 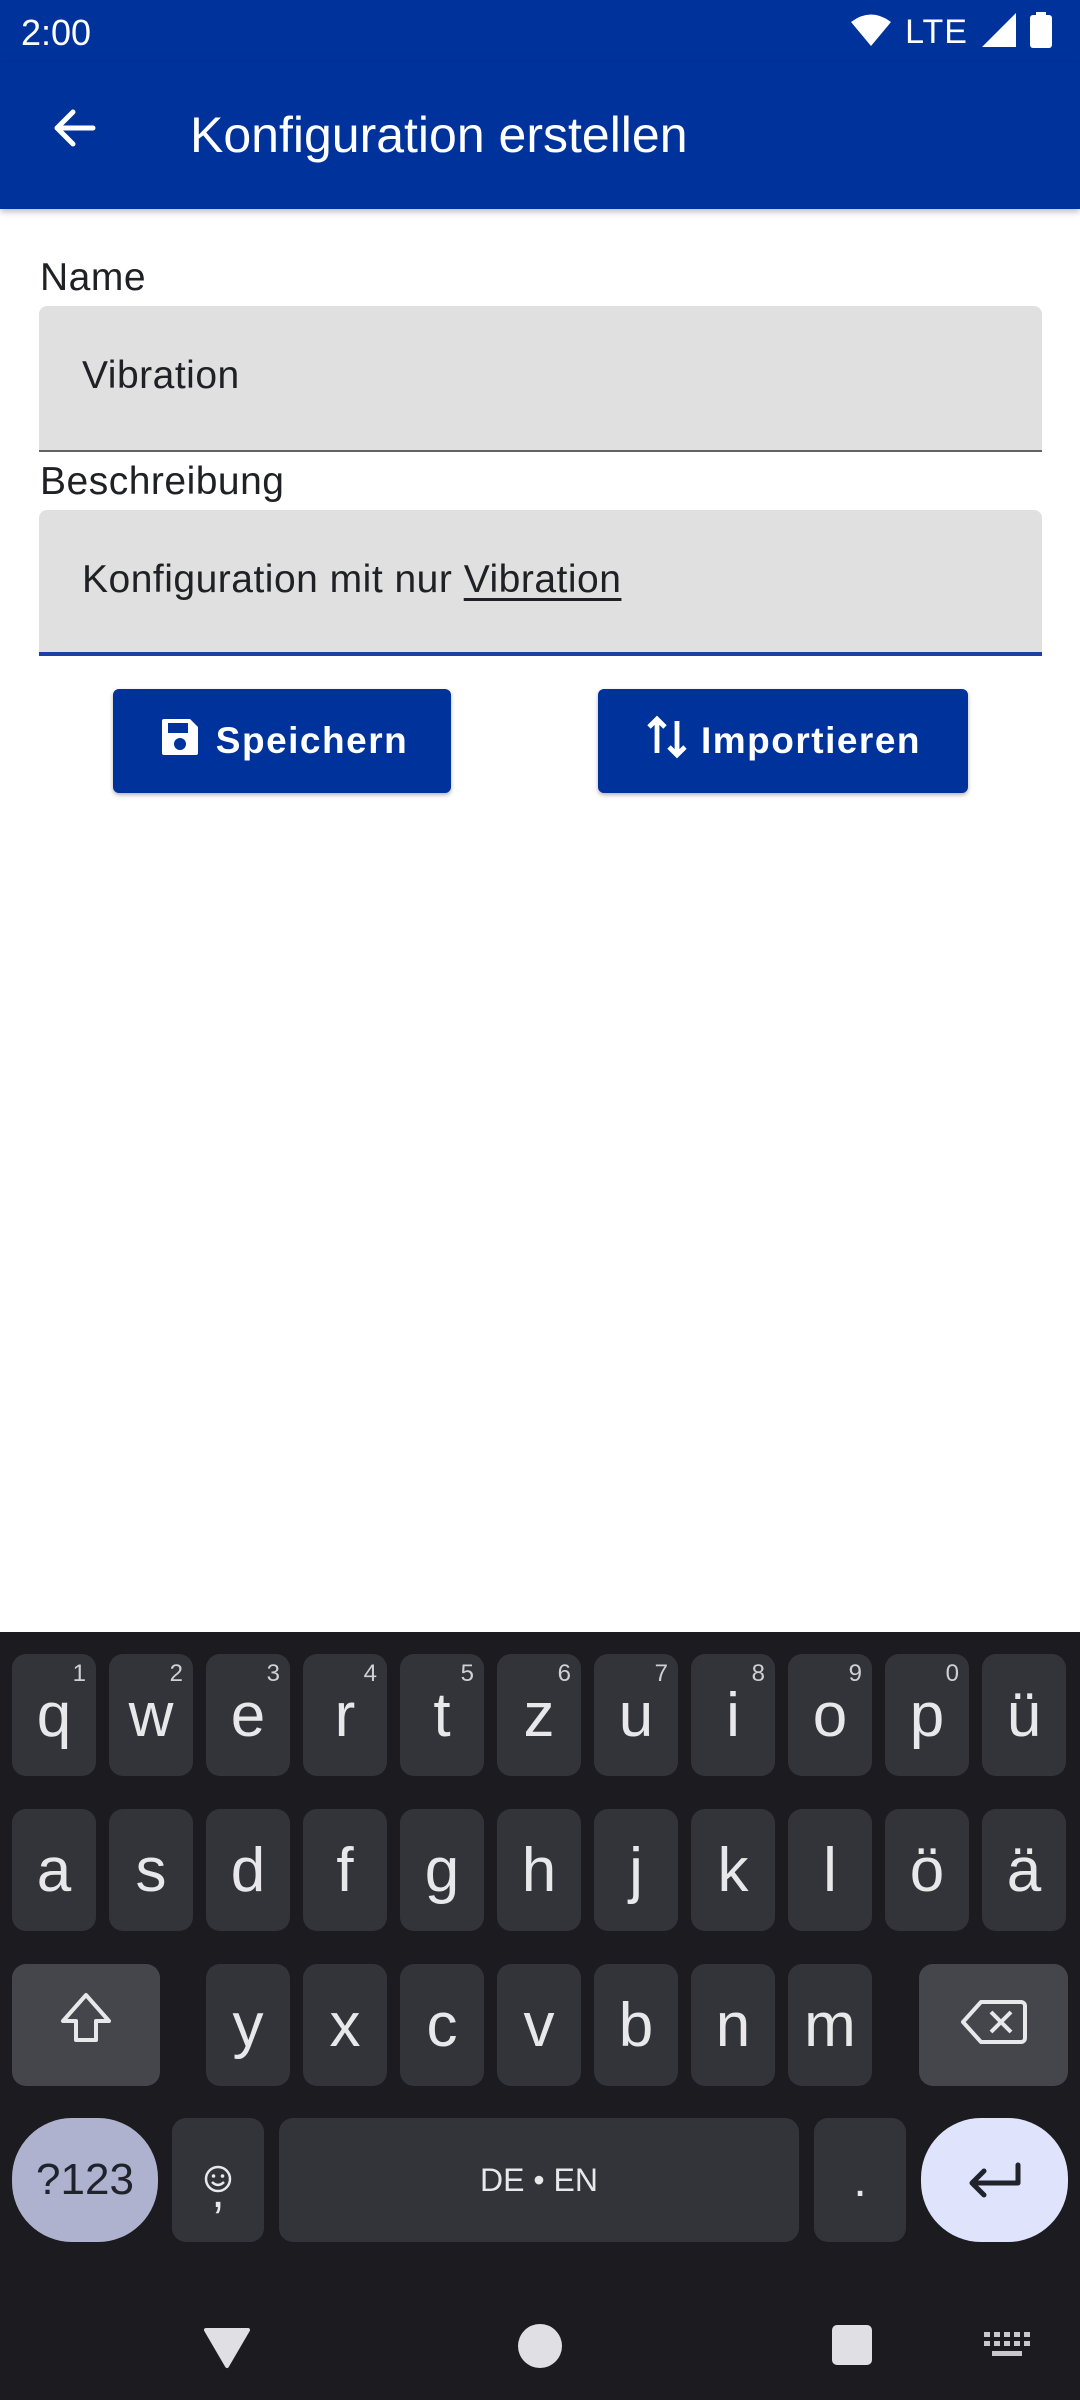 What do you see at coordinates (180, 741) in the screenshot?
I see `save-icon` at bounding box center [180, 741].